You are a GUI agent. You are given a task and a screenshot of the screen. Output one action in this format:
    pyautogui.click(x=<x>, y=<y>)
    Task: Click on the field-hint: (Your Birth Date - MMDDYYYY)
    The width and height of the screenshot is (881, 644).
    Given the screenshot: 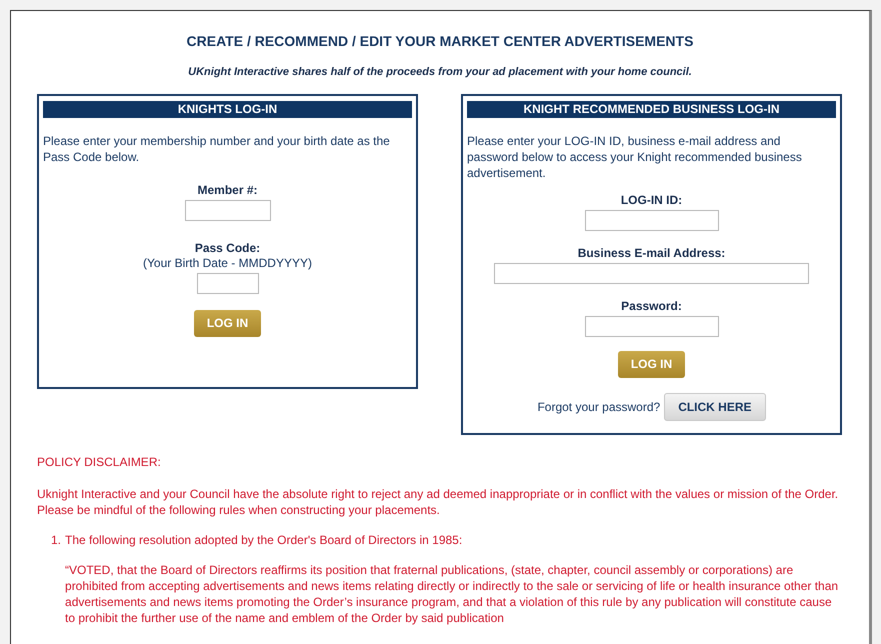 What is the action you would take?
    pyautogui.click(x=227, y=263)
    